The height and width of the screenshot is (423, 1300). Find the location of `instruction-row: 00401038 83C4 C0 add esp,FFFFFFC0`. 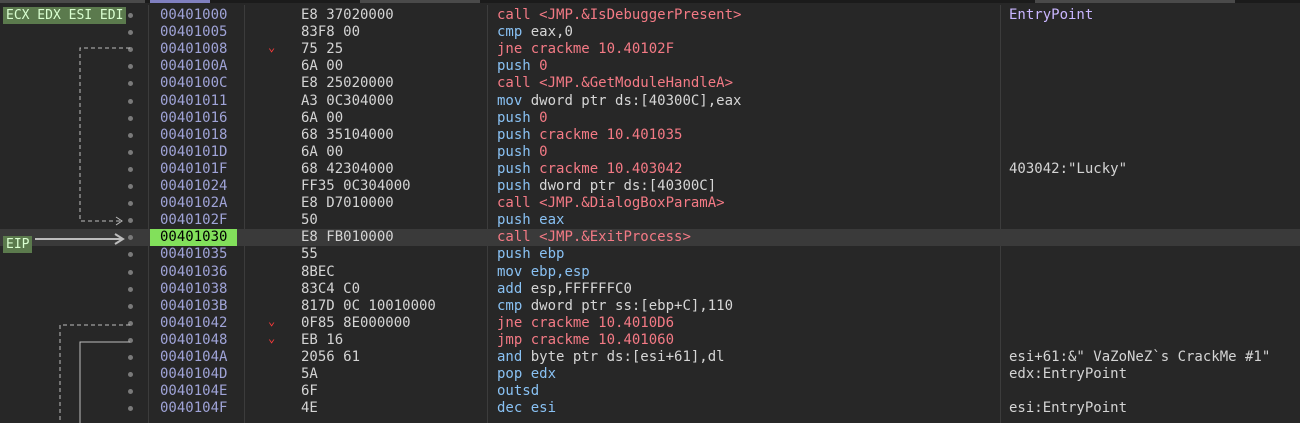

instruction-row: 00401038 83C4 C0 add esp,FFFFFFC0 is located at coordinates (650, 289).